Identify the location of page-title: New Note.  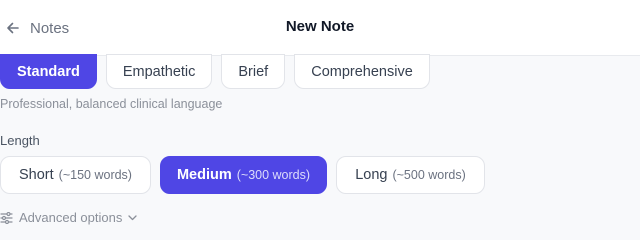
(320, 26).